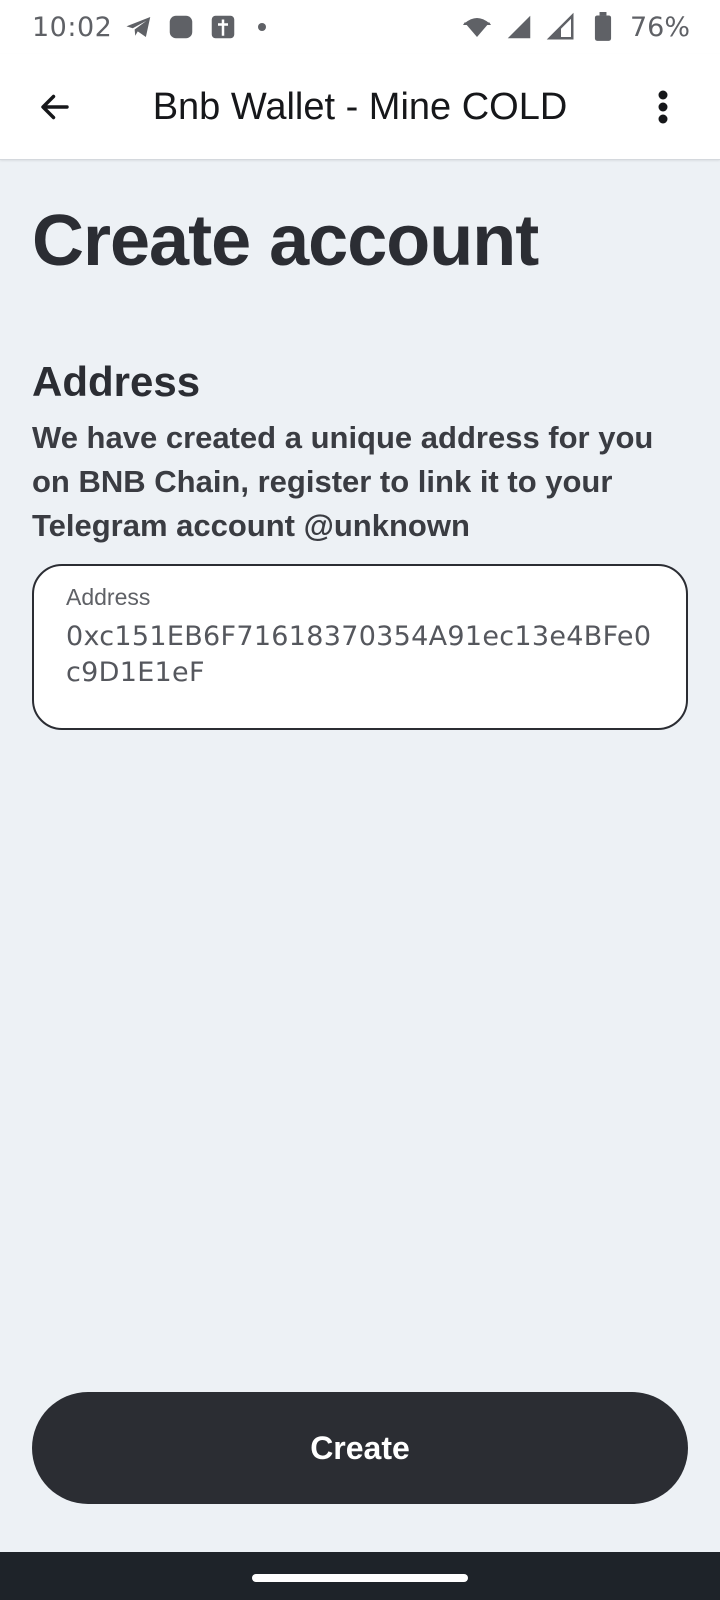 The width and height of the screenshot is (720, 1600). I want to click on status-bar-left: 10:02, so click(149, 27).